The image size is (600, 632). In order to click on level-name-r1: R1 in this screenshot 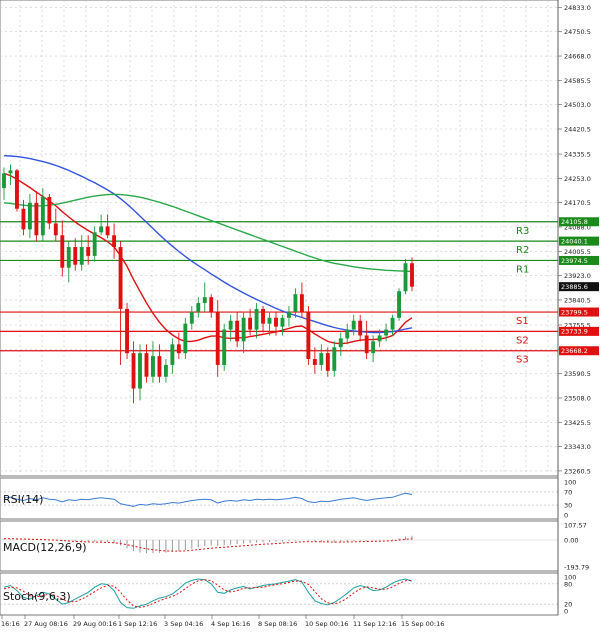, I will do `click(522, 269)`.